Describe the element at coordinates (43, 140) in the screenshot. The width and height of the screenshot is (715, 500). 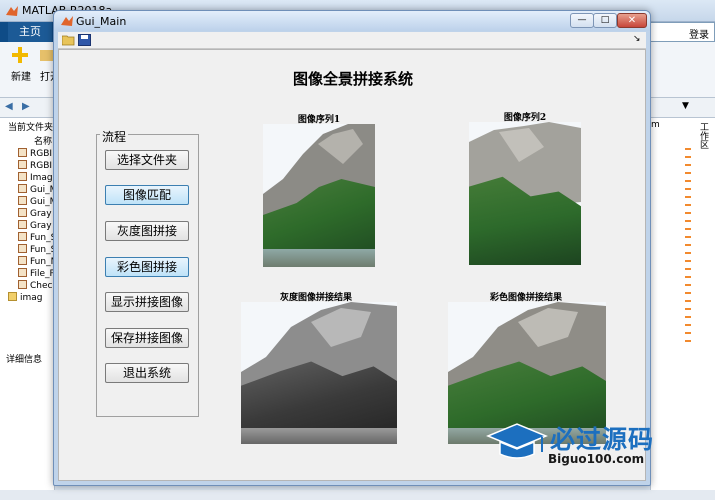
I see `name-column-header: 名称` at that location.